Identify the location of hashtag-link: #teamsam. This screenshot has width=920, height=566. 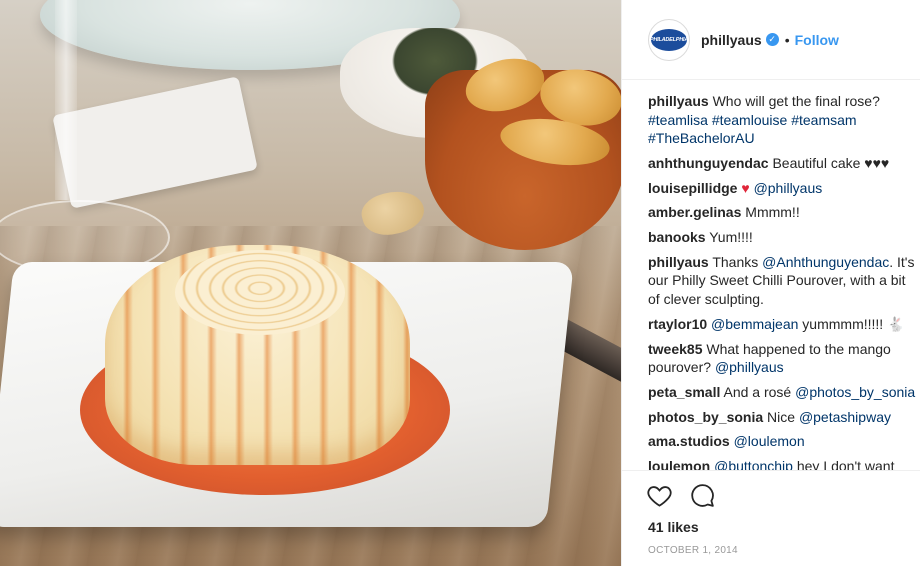
(823, 120).